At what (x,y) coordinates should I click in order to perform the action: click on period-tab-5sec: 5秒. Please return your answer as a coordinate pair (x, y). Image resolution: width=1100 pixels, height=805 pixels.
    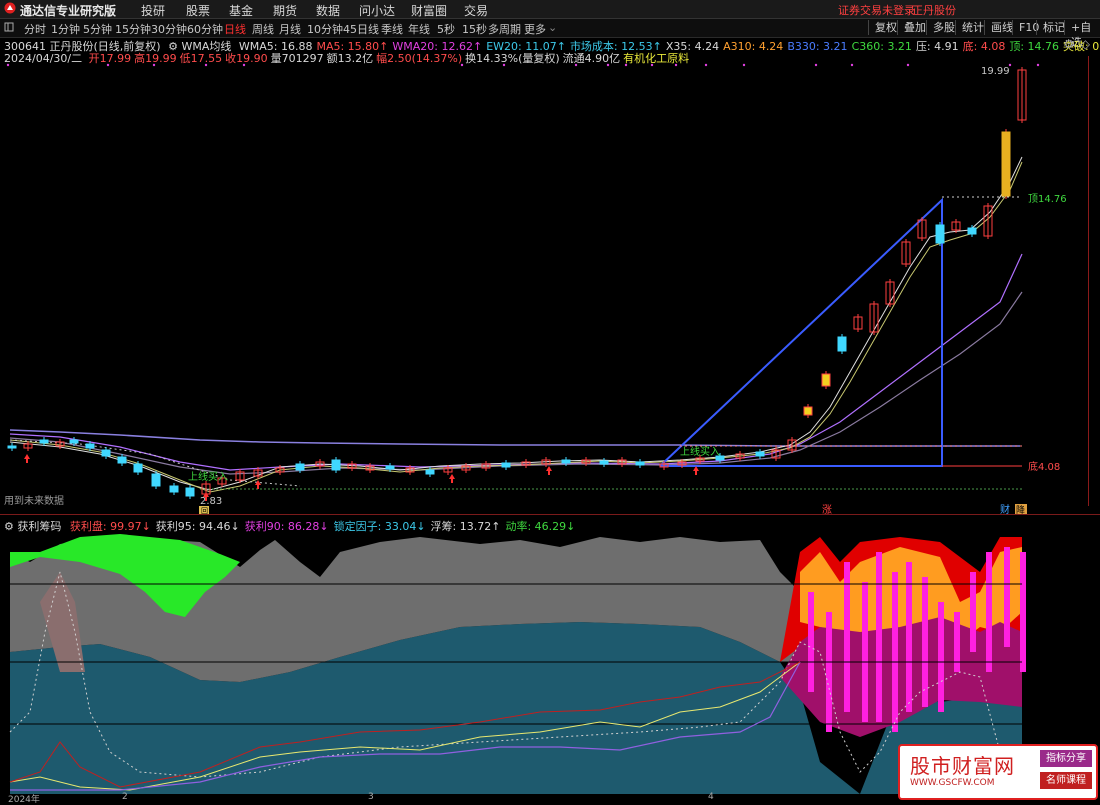
    Looking at the image, I should click on (446, 29).